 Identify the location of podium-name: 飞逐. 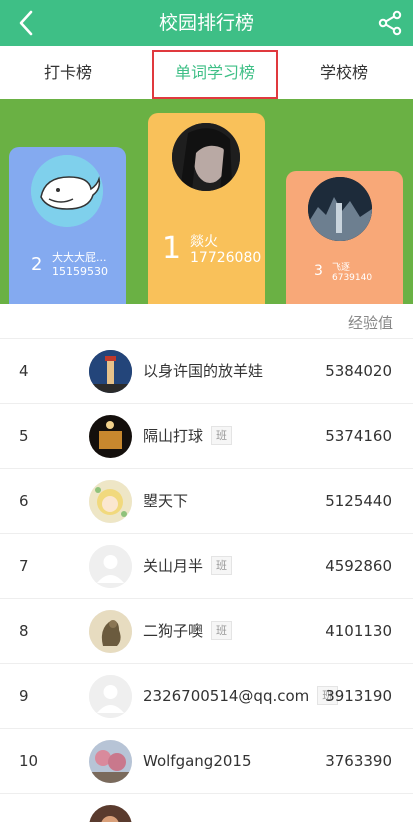
(341, 268).